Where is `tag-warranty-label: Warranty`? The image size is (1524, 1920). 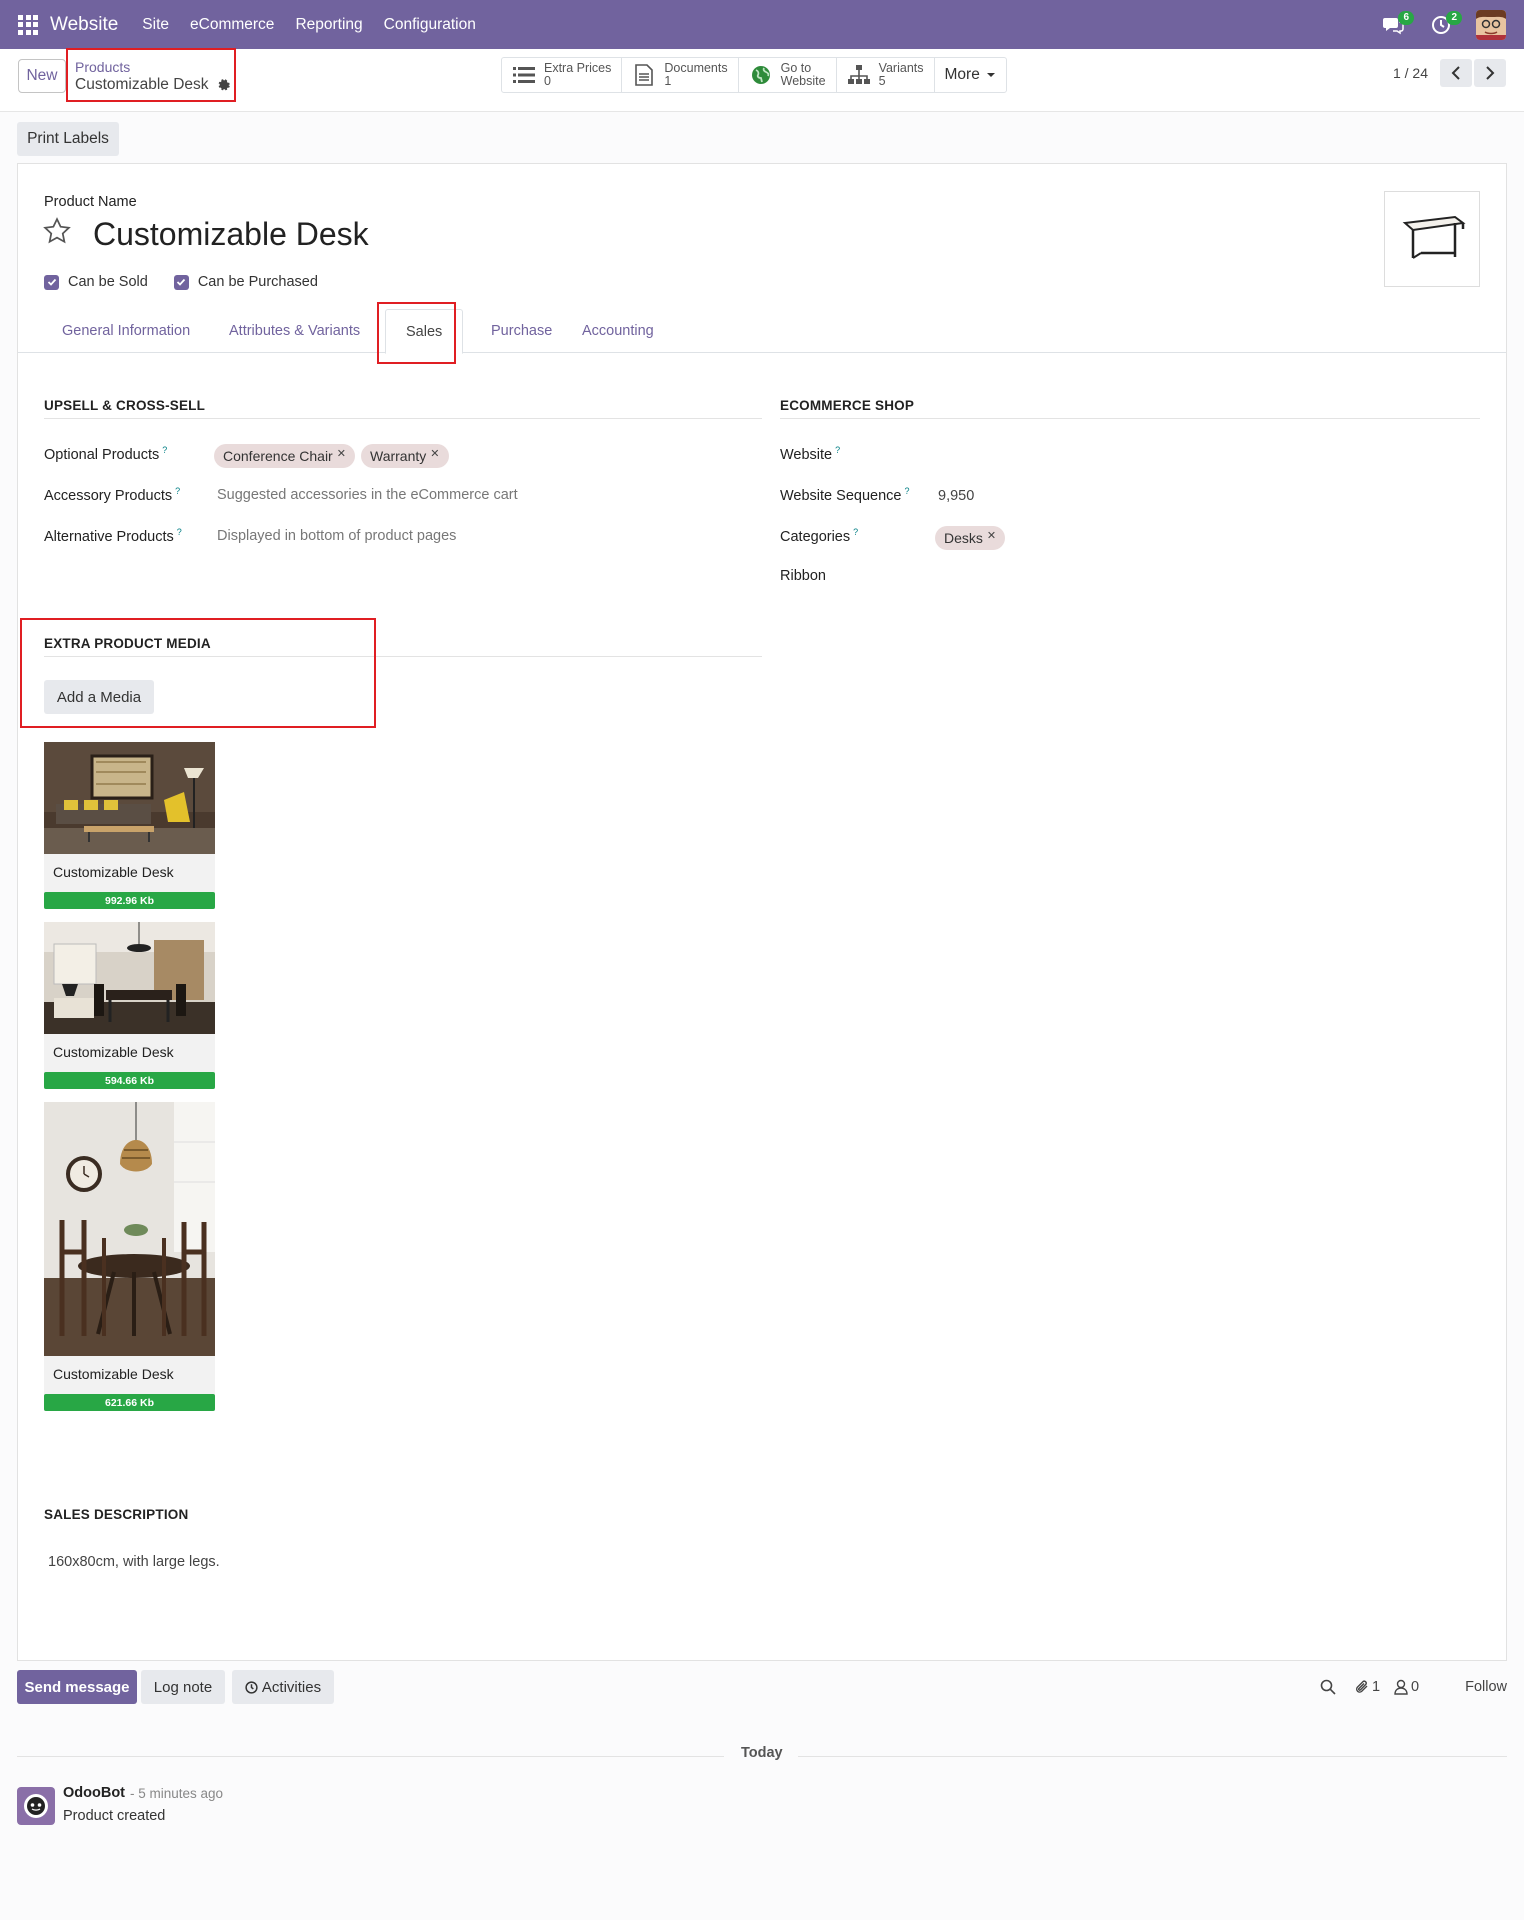 tag-warranty-label: Warranty is located at coordinates (398, 456).